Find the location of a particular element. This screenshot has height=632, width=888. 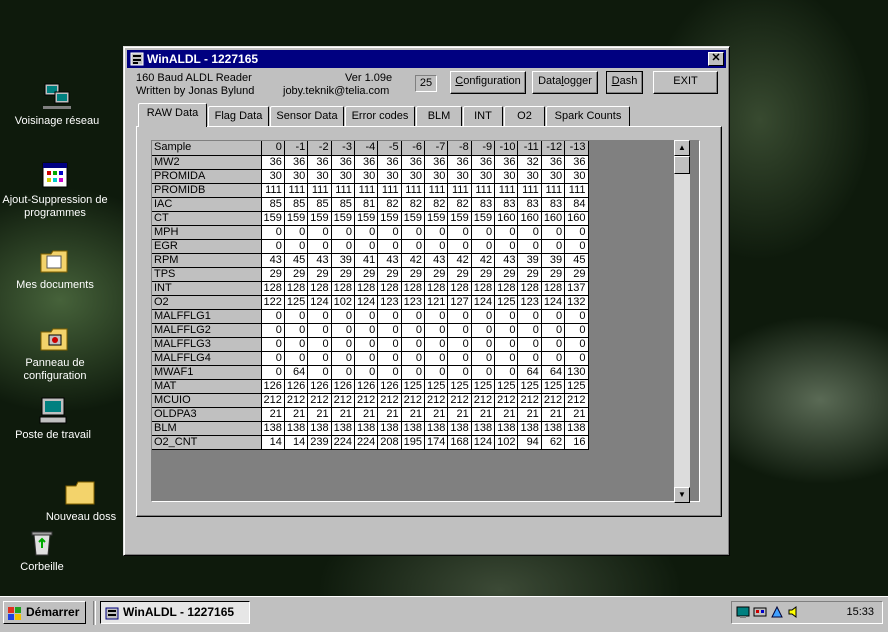

tab-sensor-data: Sensor Data is located at coordinates (307, 116).